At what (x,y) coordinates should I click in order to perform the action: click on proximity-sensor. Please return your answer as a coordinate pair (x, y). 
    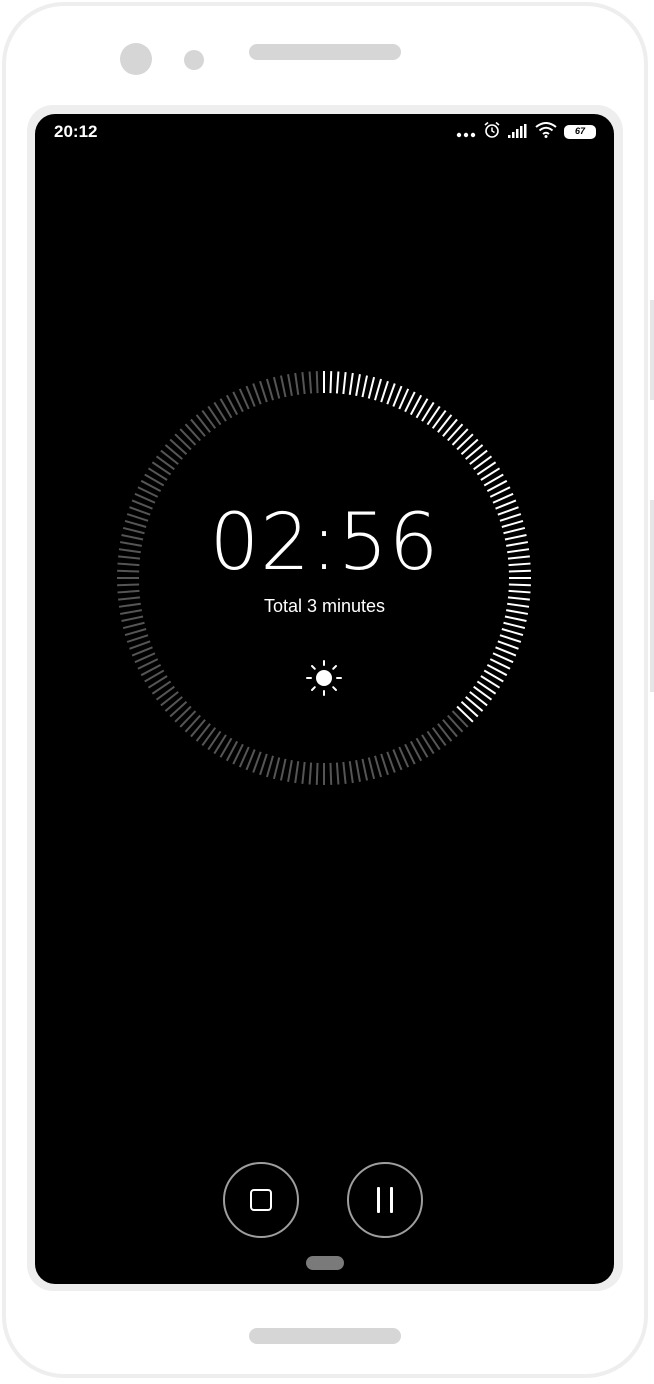
    Looking at the image, I should click on (194, 60).